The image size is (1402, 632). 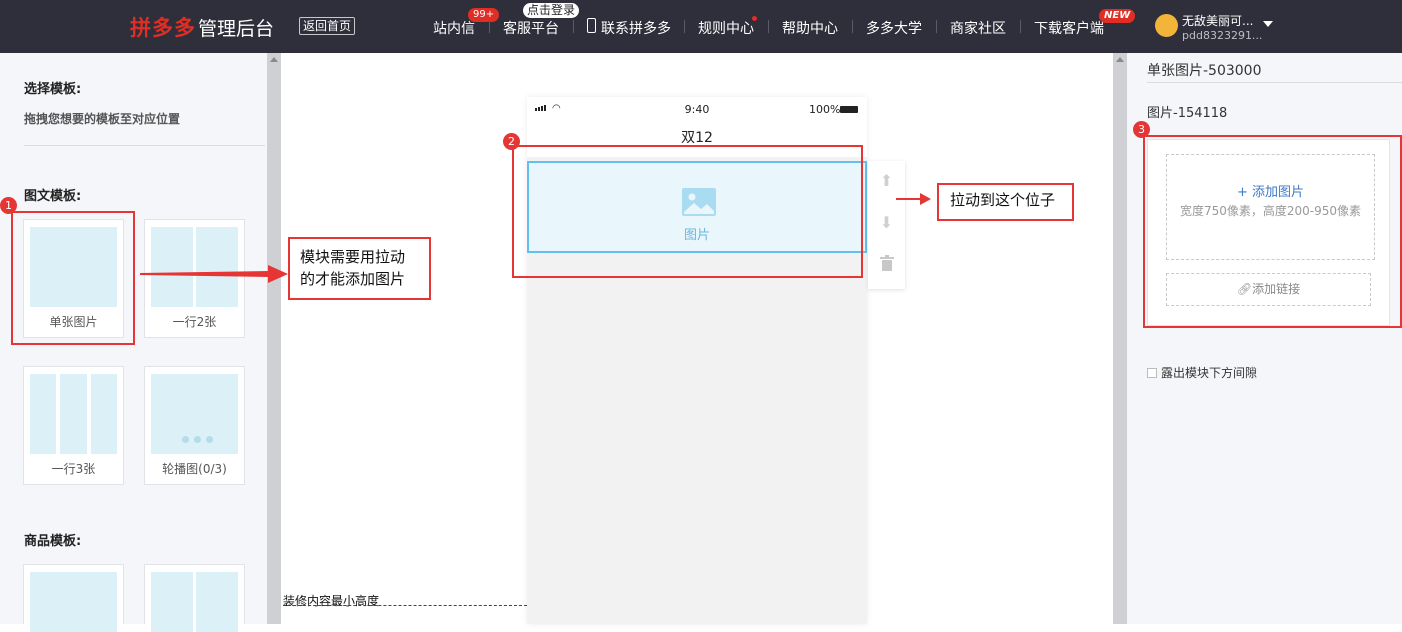 What do you see at coordinates (236, 28) in the screenshot?
I see `logo-text: 管理后台` at bounding box center [236, 28].